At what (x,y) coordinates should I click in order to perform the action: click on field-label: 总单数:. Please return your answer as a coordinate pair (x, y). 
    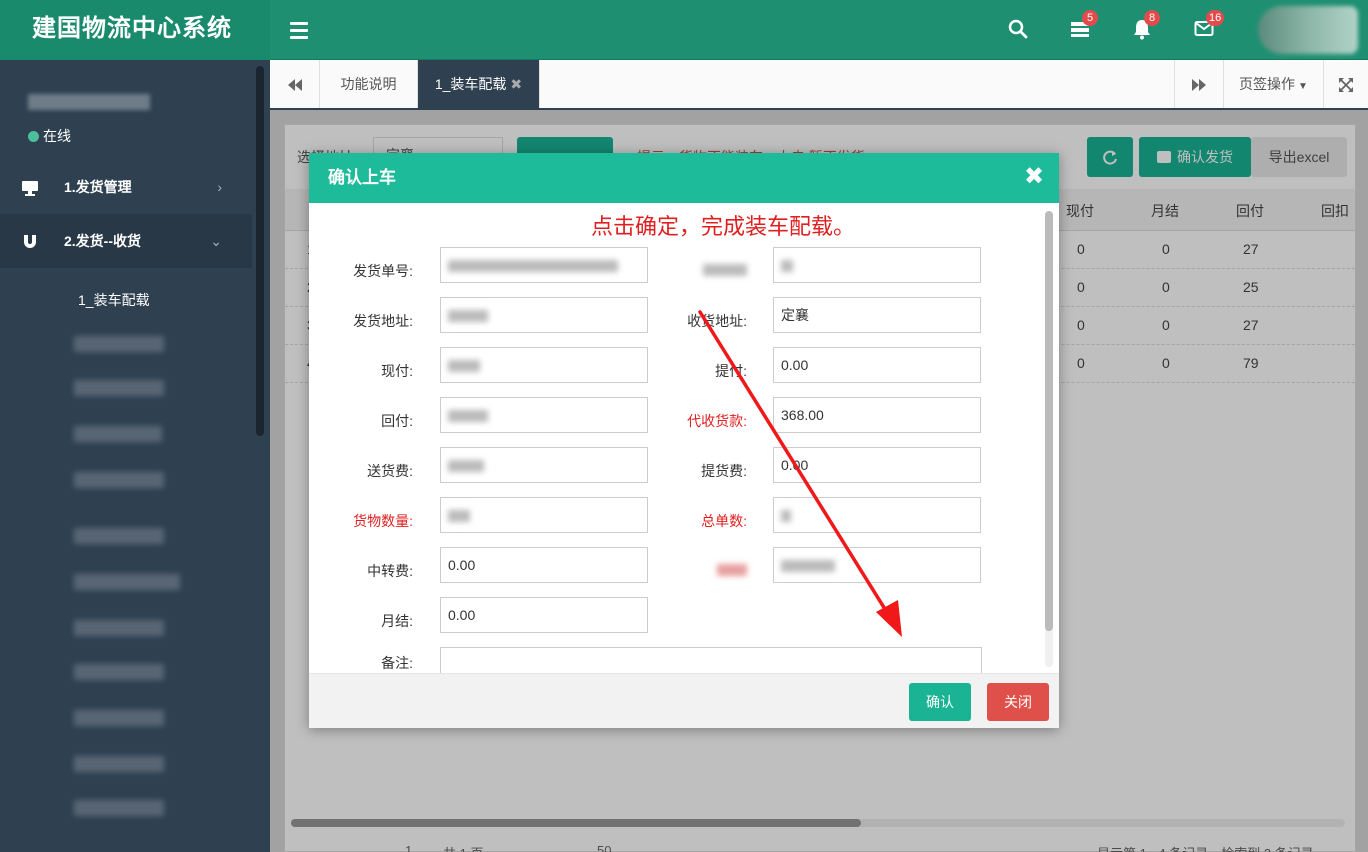
    Looking at the image, I should click on (724, 521).